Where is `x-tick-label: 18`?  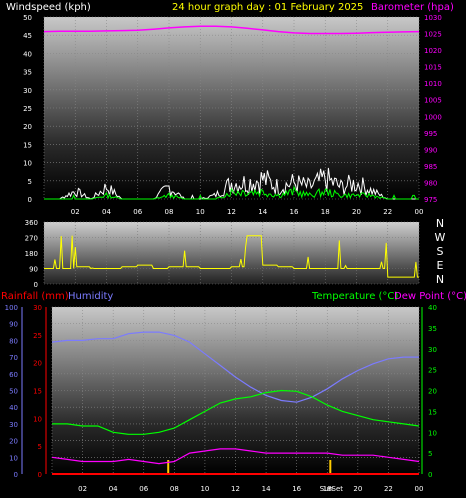
x-tick-label: 18 is located at coordinates (325, 212).